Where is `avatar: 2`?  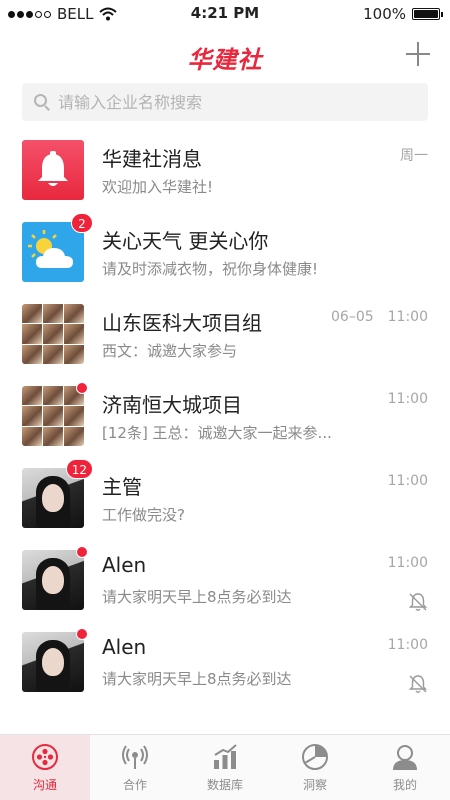 avatar: 2 is located at coordinates (57, 247).